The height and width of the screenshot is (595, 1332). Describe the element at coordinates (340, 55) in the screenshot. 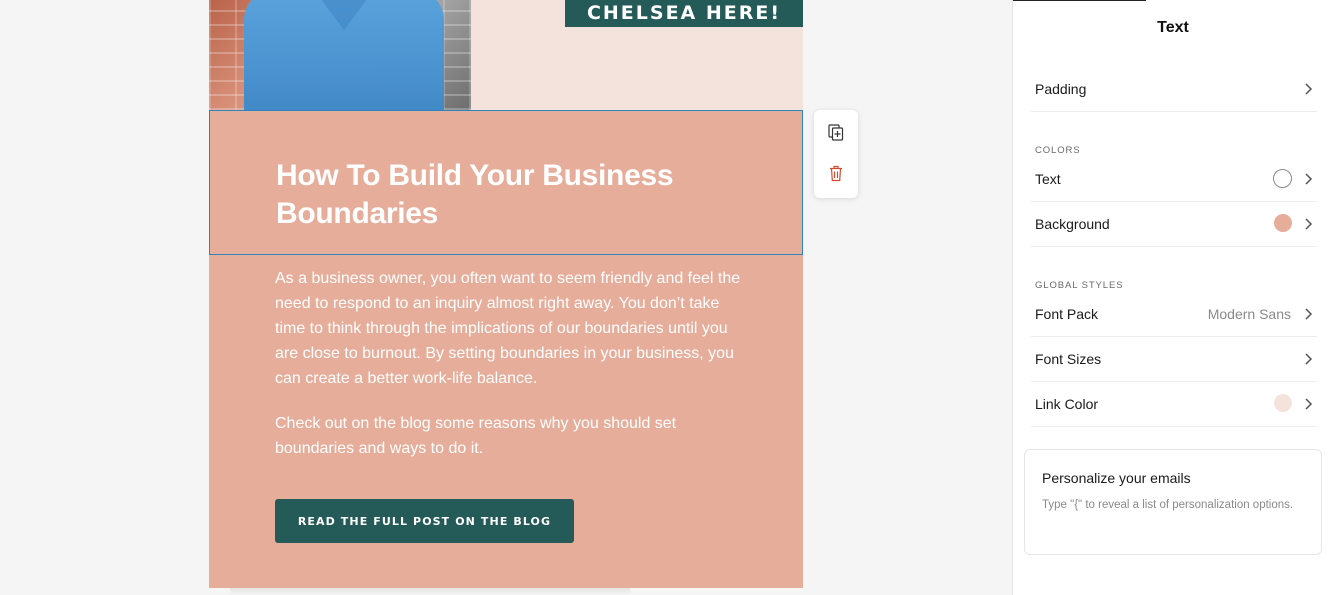

I see `hero-photo` at that location.